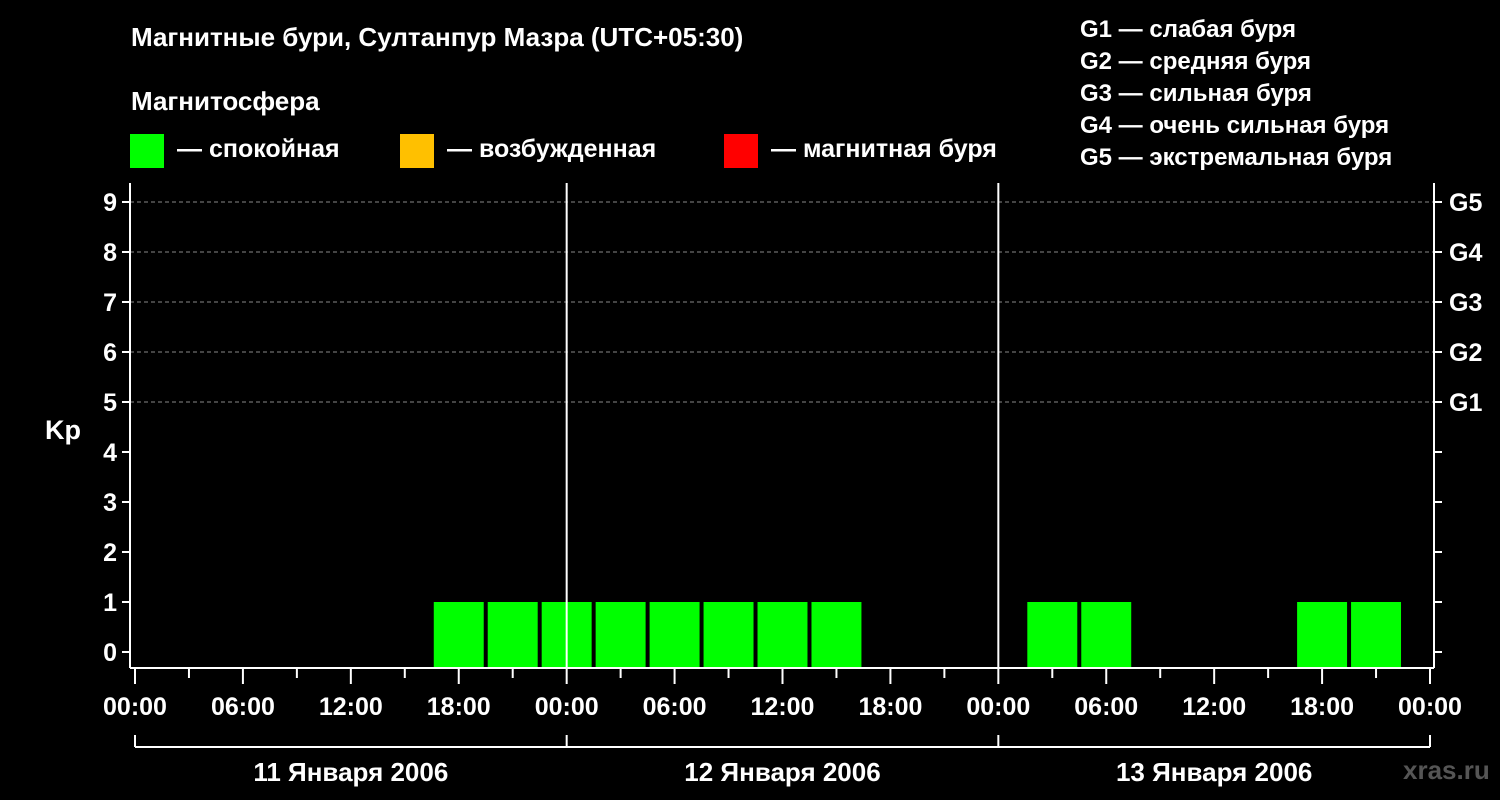 This screenshot has width=1500, height=800. Describe the element at coordinates (110, 253) in the screenshot. I see `y-tick-label: 8` at that location.